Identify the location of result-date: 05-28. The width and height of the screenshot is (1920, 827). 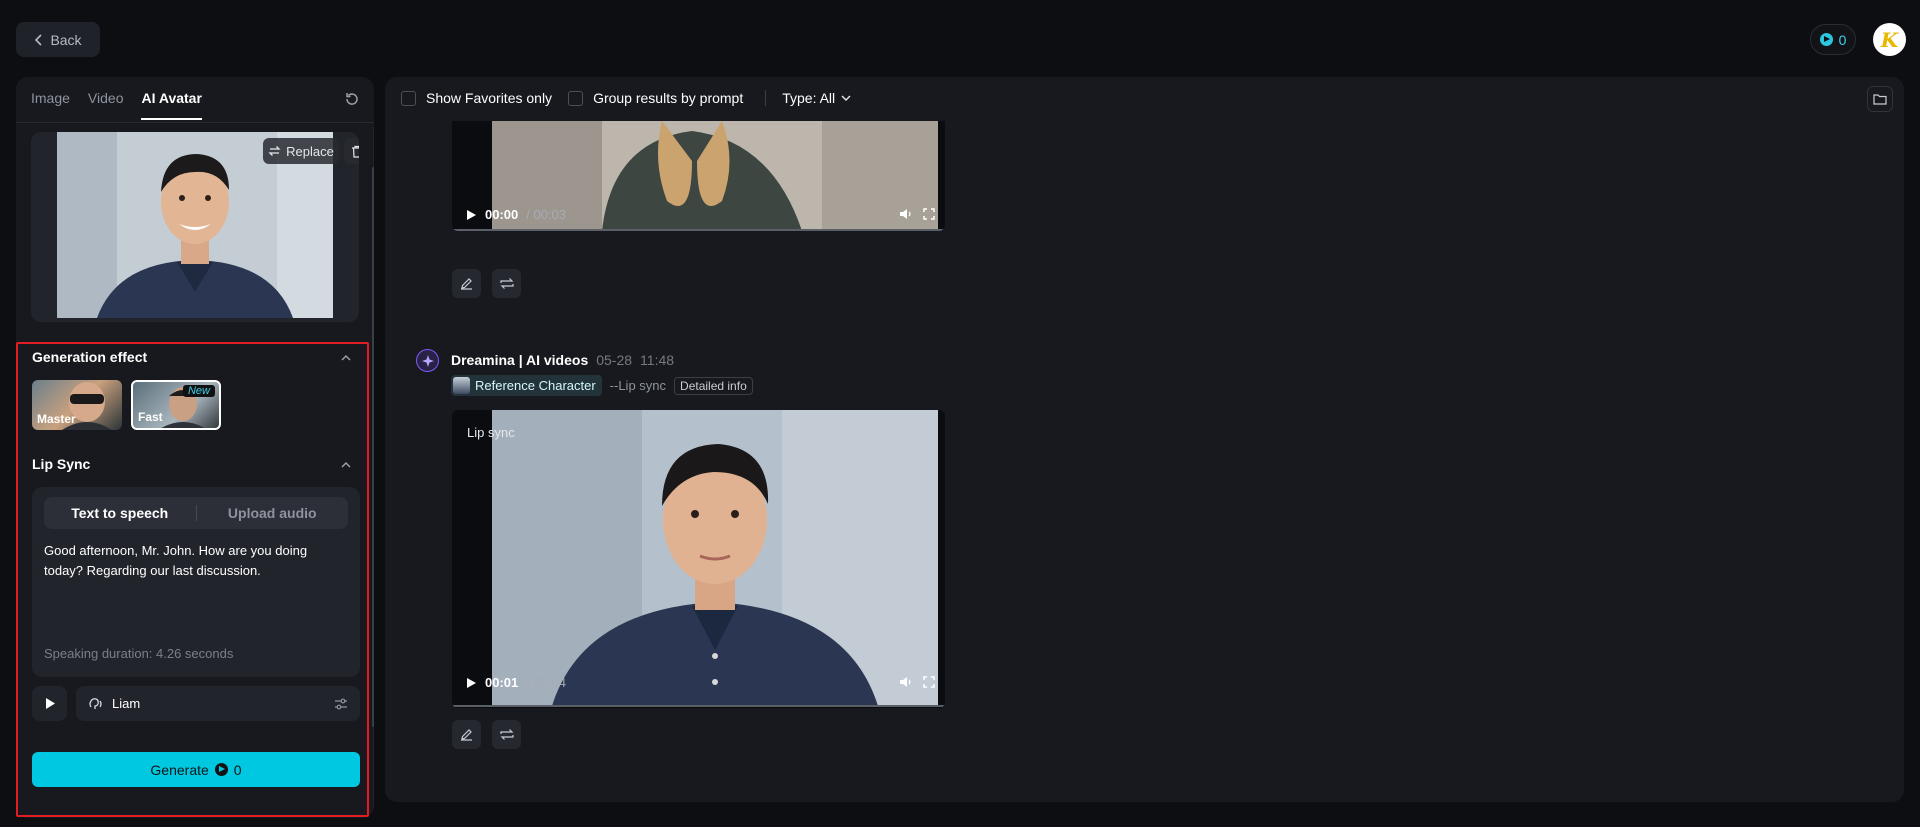
(614, 360).